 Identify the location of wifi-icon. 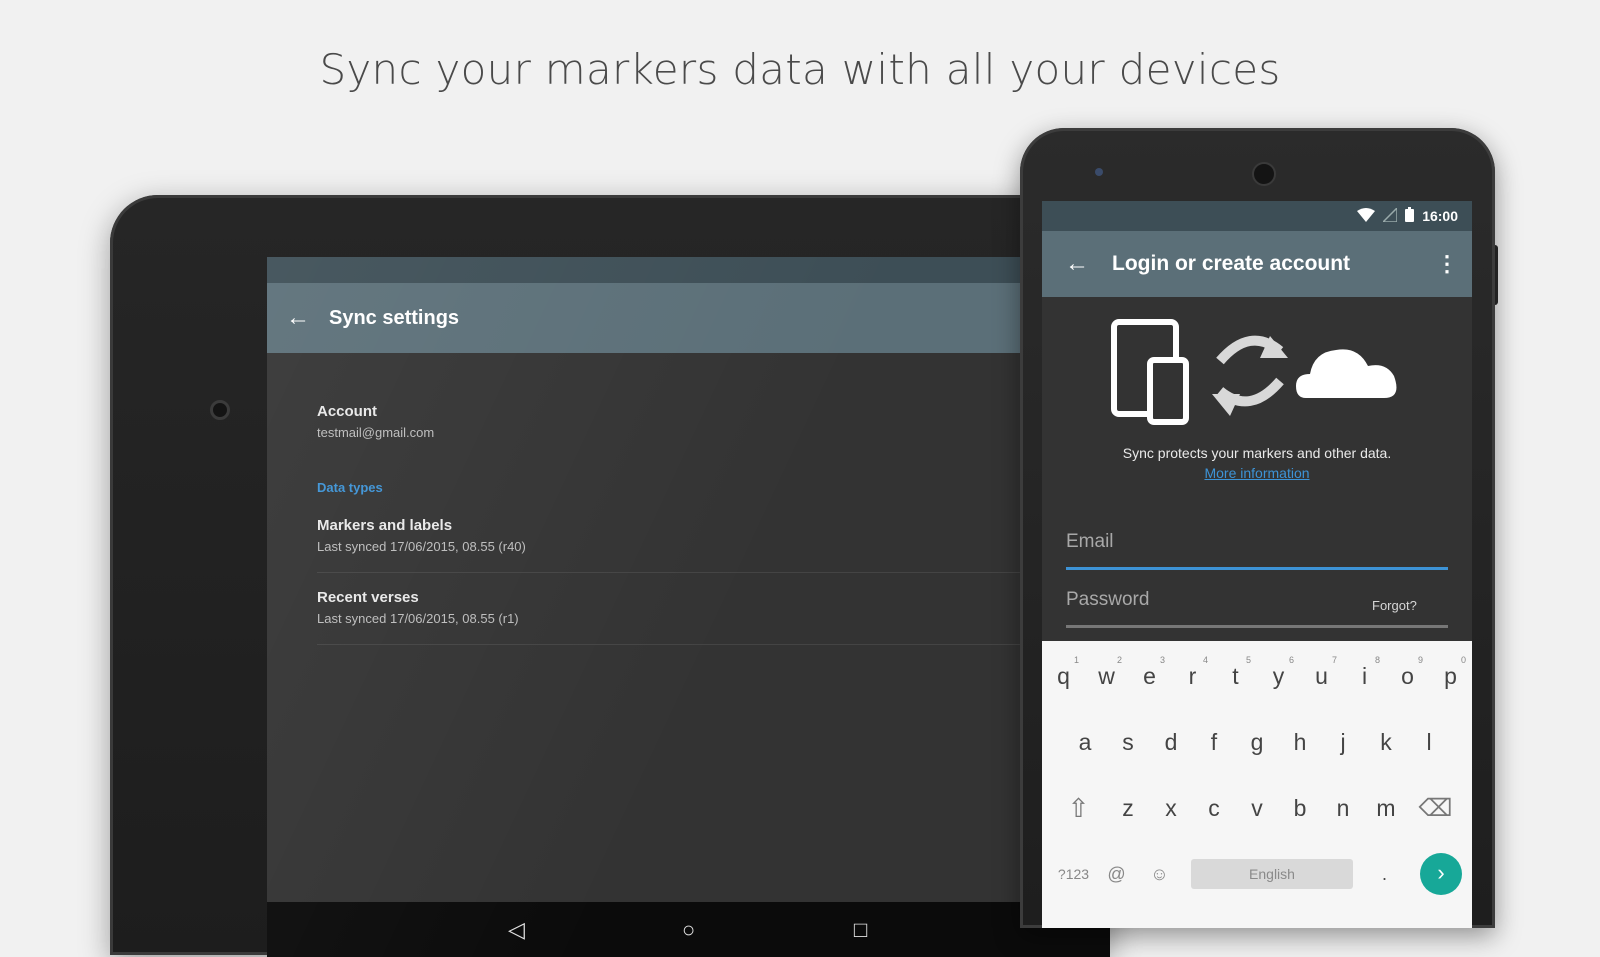
(1366, 216).